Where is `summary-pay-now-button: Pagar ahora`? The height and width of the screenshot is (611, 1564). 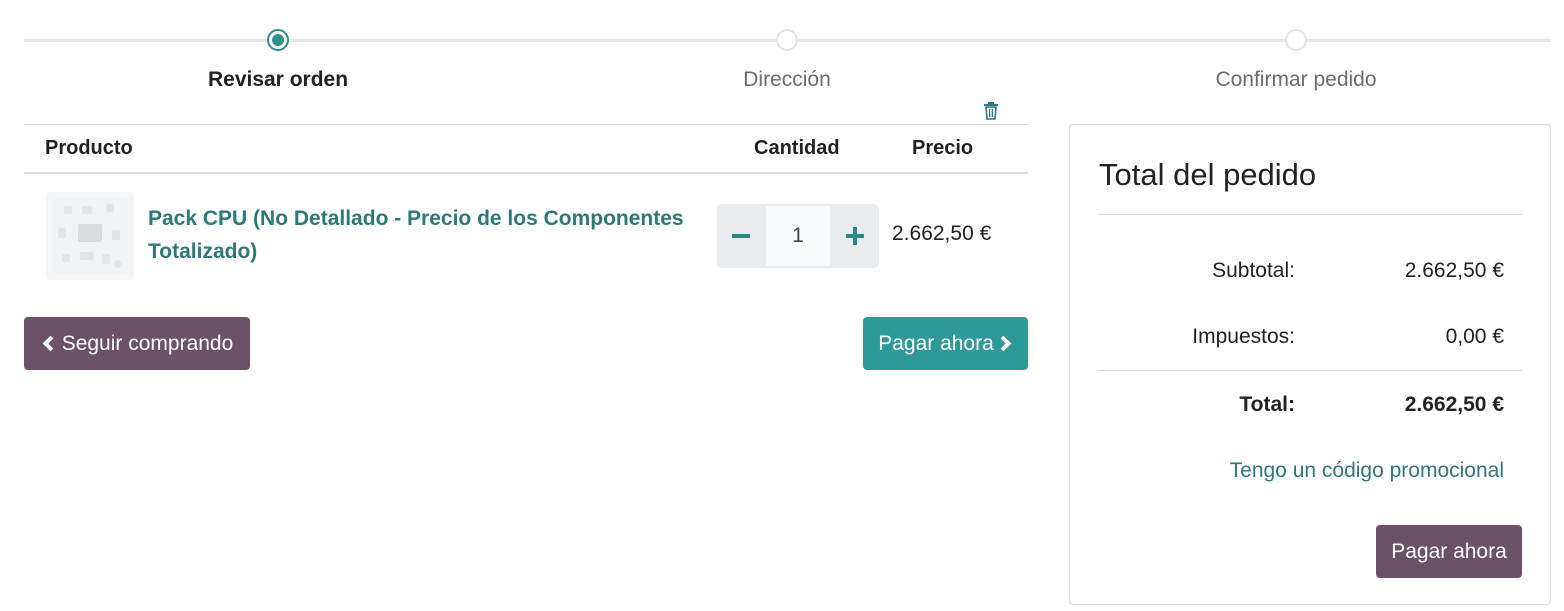
summary-pay-now-button: Pagar ahora is located at coordinates (1449, 551).